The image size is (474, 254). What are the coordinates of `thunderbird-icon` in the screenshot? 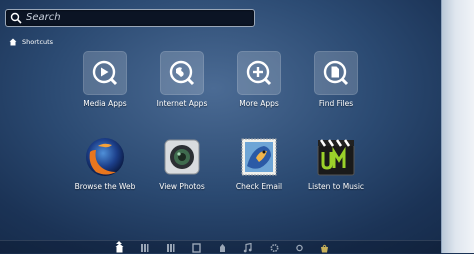 It's located at (259, 157).